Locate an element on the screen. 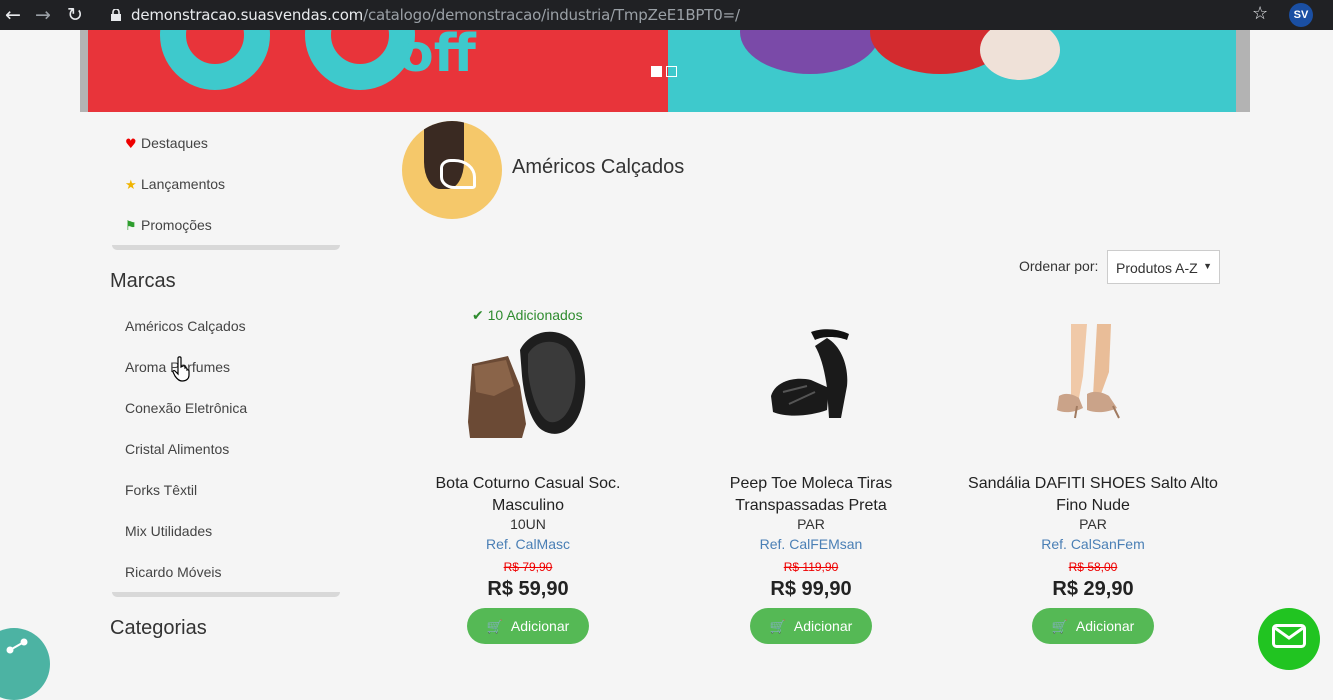 The image size is (1333, 700). hand-cursor-icon is located at coordinates (181, 369).